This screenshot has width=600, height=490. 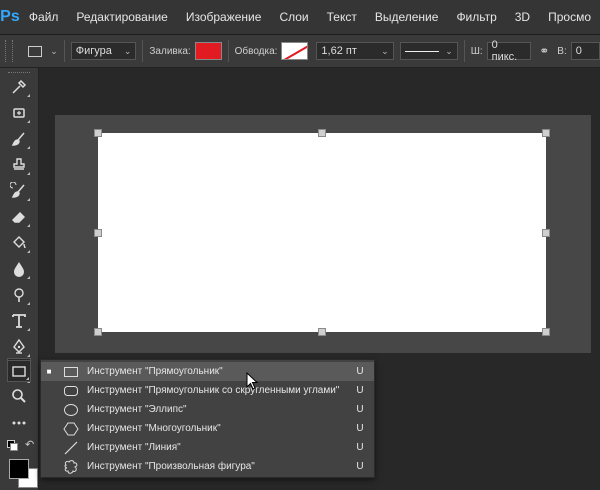 What do you see at coordinates (207, 409) in the screenshot?
I see `flyout-item-ellipse: Инструмент "Эллипс" U` at bounding box center [207, 409].